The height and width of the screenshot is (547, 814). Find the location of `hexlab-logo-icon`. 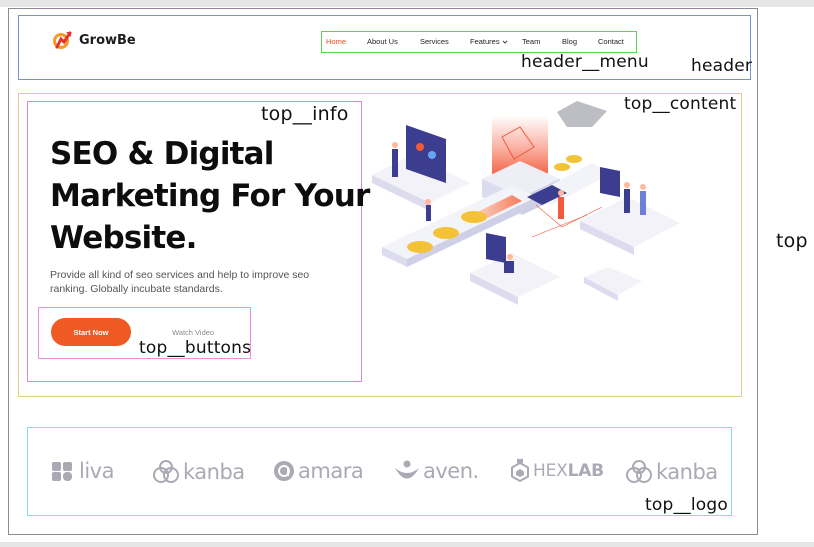

hexlab-logo-icon is located at coordinates (520, 471).